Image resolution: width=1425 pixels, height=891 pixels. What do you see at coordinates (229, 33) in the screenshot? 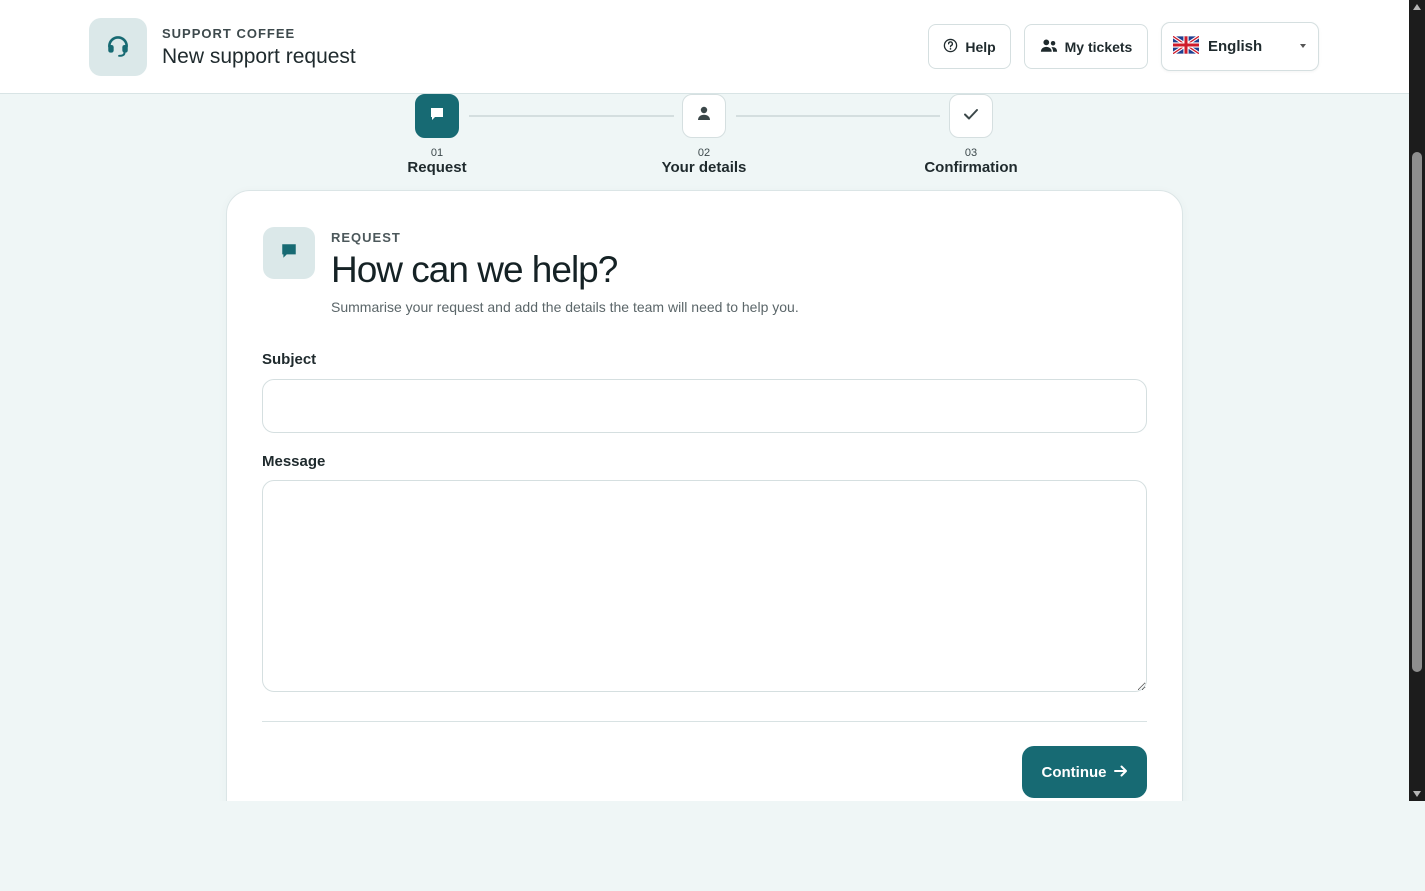
I see `brand-name: SUPPORT COFFEE` at bounding box center [229, 33].